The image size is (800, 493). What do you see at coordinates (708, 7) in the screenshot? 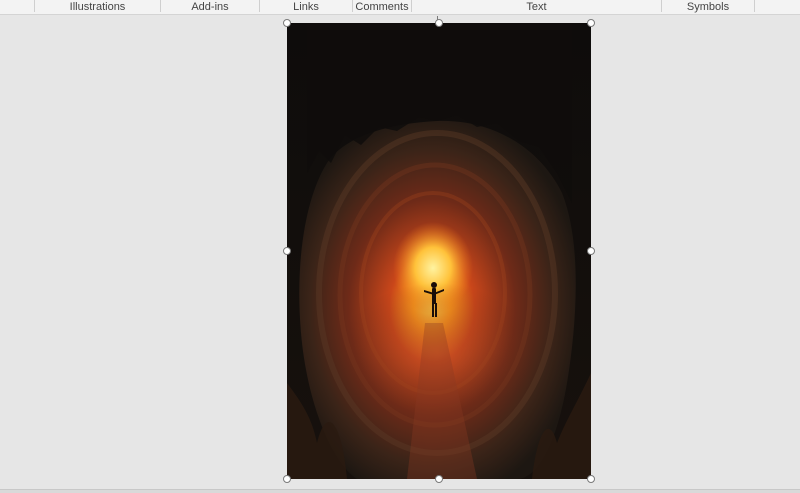
I see `ribbon-group-symbols: Symbols` at bounding box center [708, 7].